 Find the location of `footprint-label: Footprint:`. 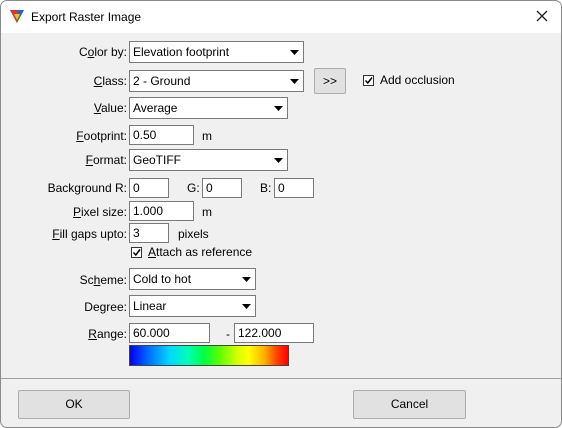

footprint-label: Footprint: is located at coordinates (101, 136).